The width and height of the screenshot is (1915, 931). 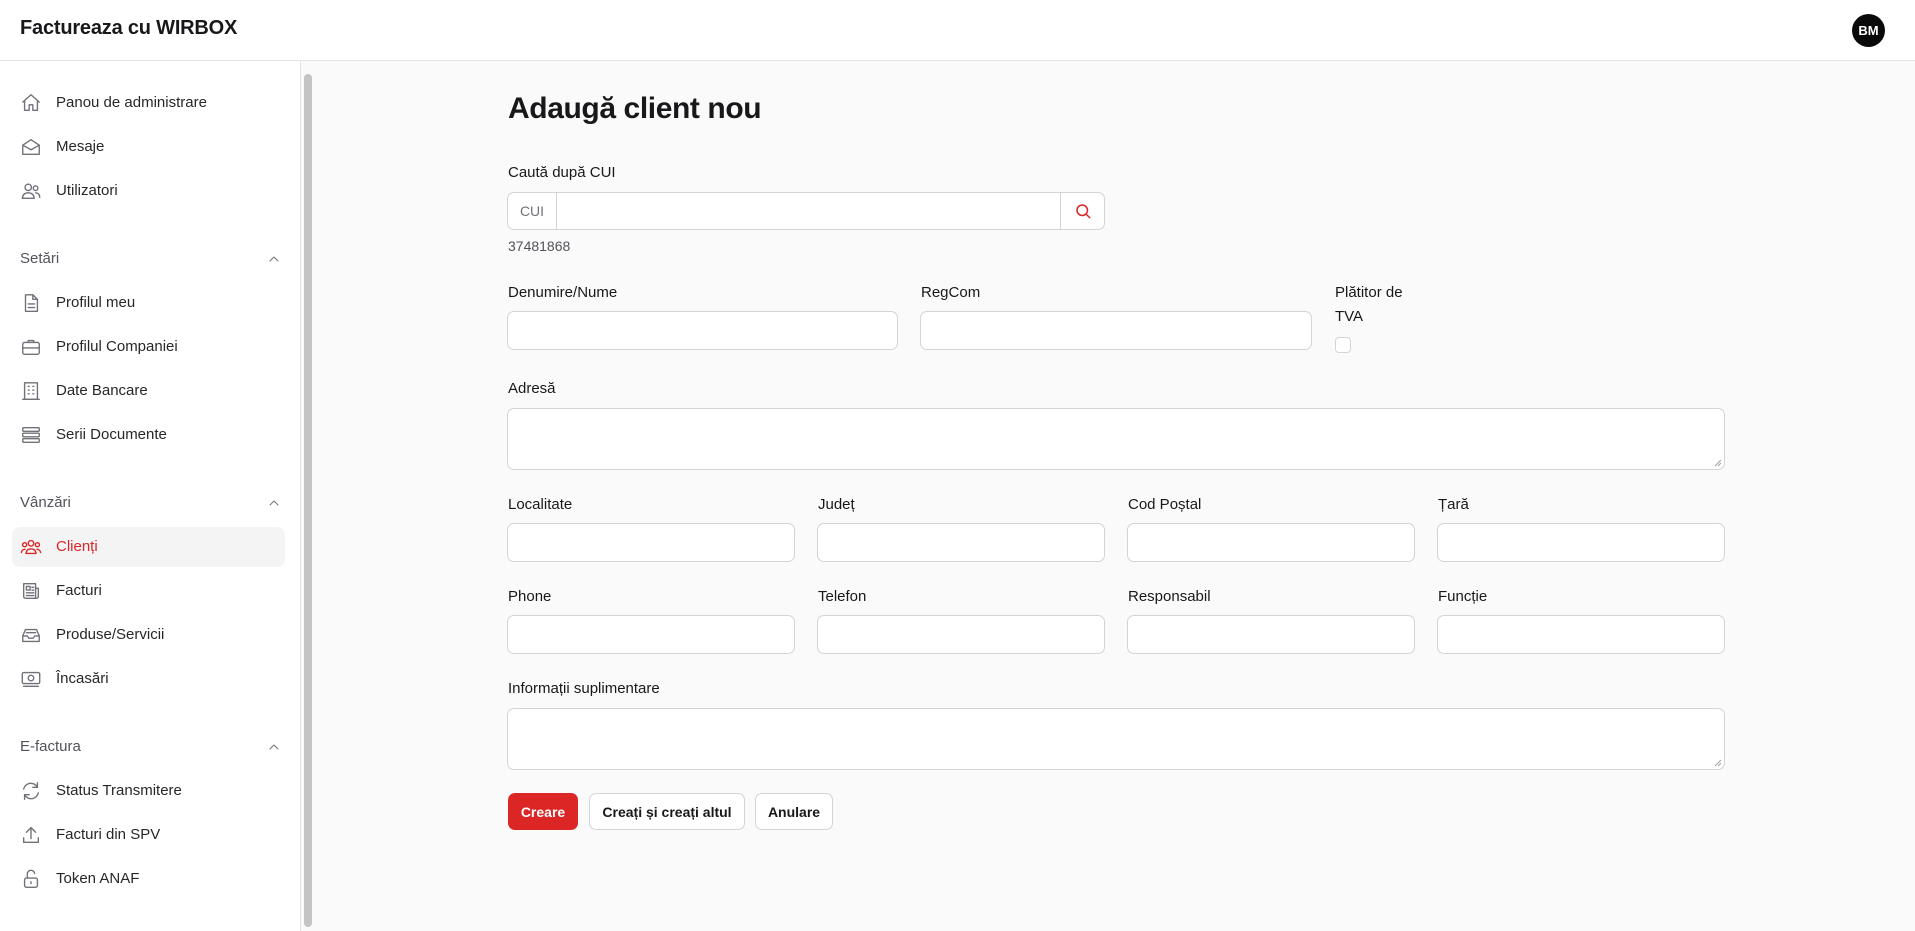 What do you see at coordinates (31, 391) in the screenshot?
I see `building-icon` at bounding box center [31, 391].